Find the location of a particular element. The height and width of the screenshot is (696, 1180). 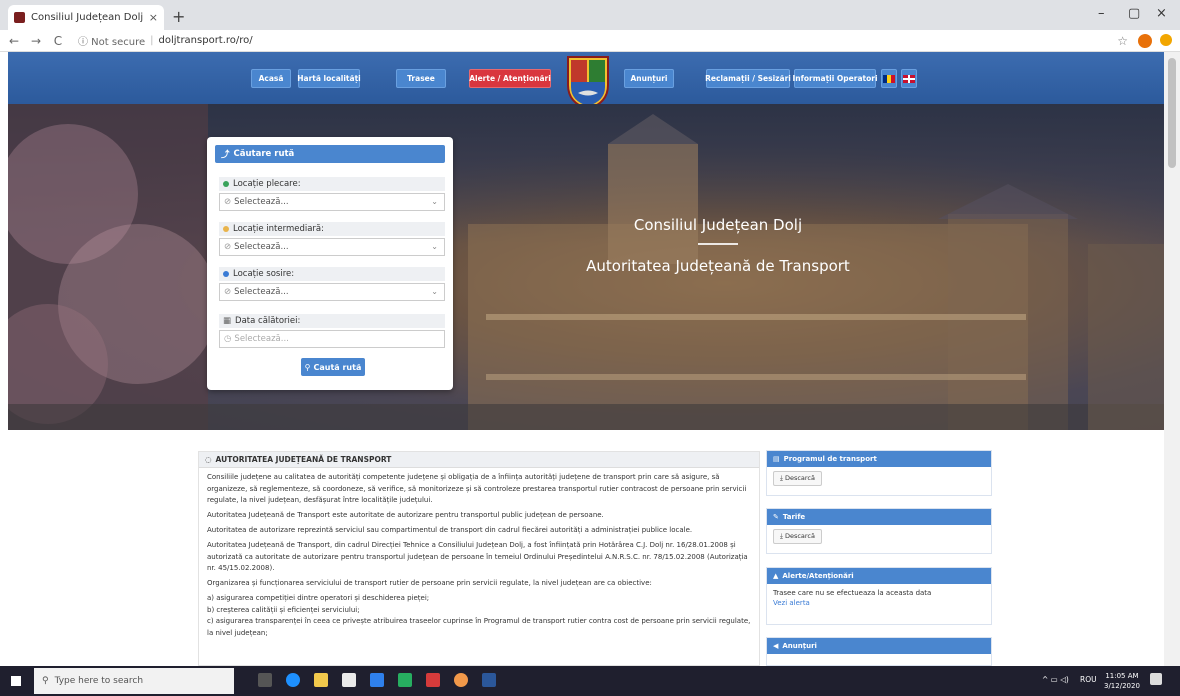

megaphone-icon: ◀ is located at coordinates (776, 646).